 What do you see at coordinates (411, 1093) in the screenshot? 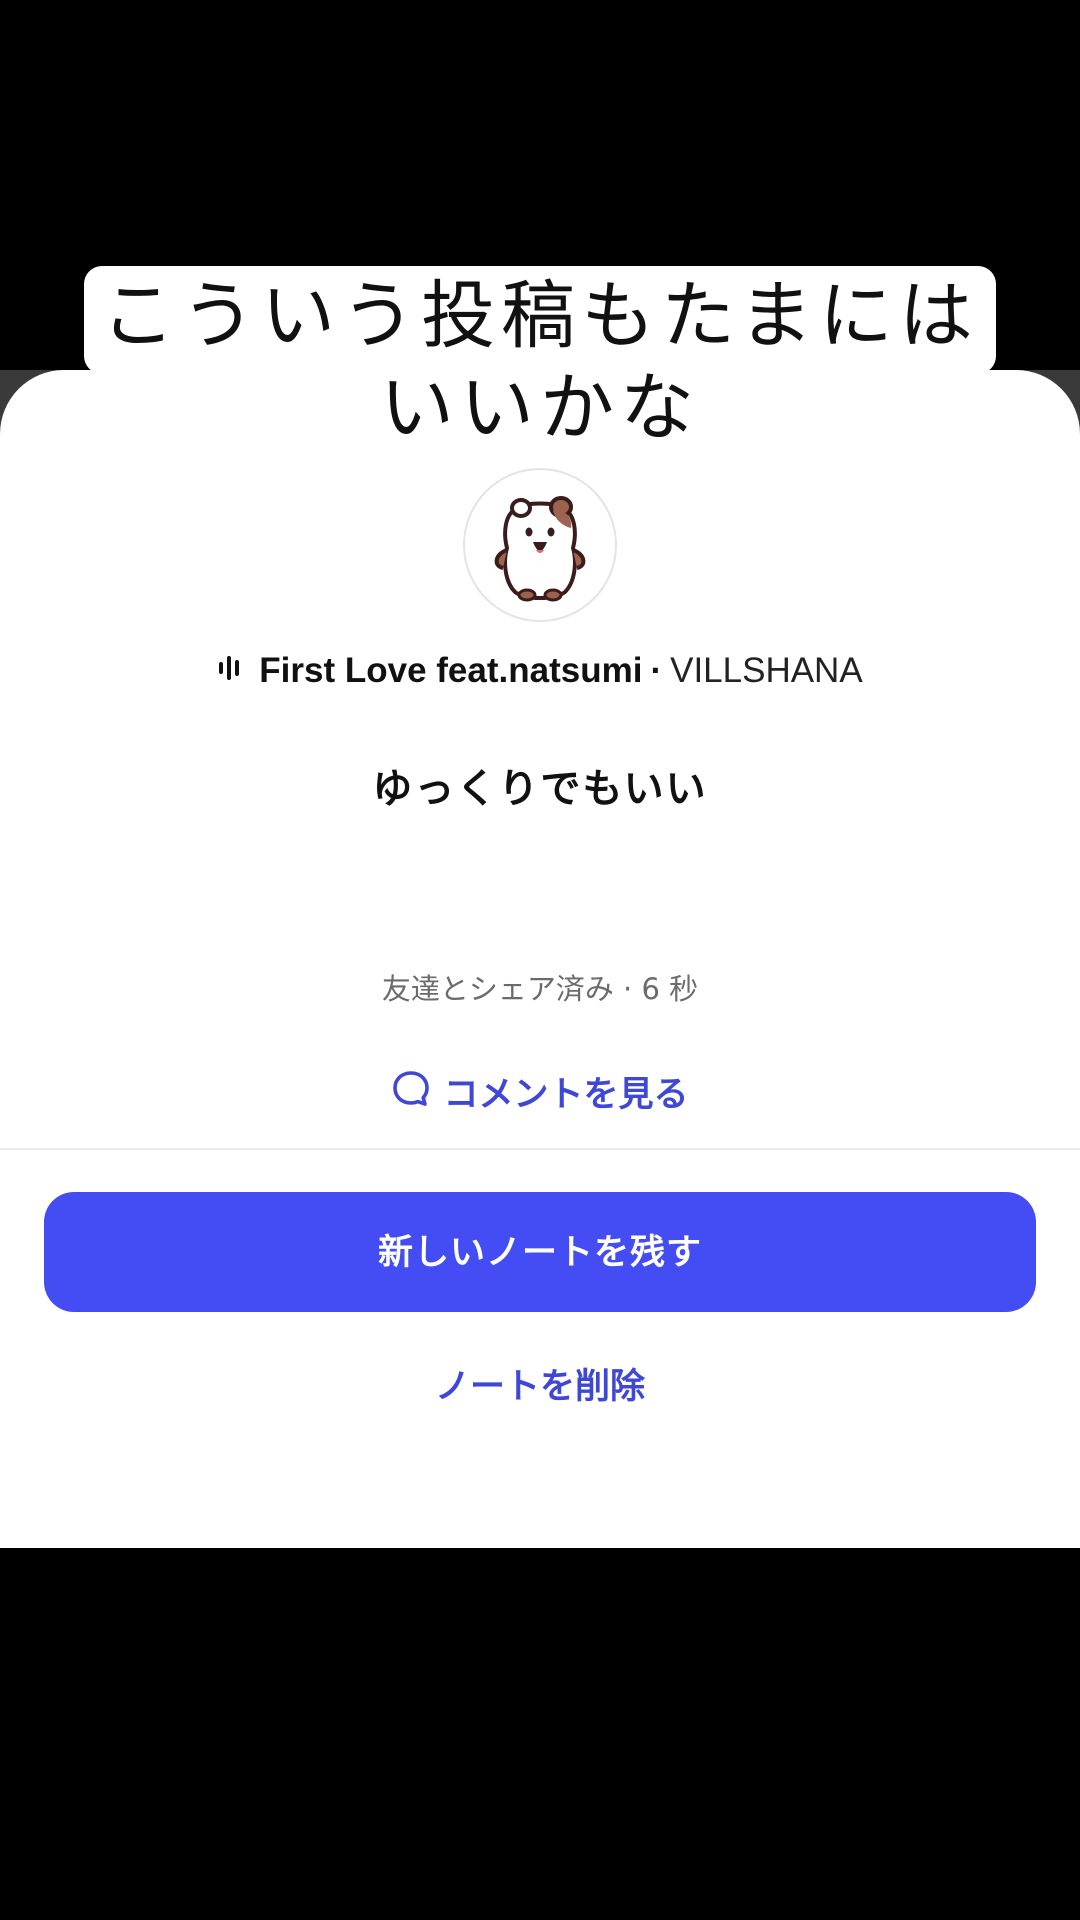
I see `speech-bubble-icon` at bounding box center [411, 1093].